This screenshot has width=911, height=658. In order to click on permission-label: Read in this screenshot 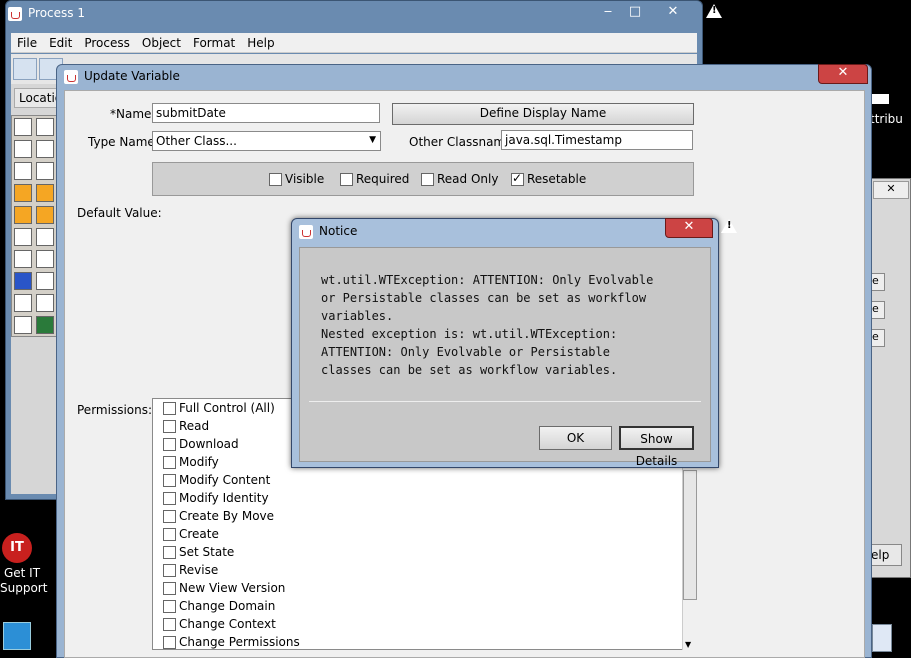, I will do `click(194, 426)`.